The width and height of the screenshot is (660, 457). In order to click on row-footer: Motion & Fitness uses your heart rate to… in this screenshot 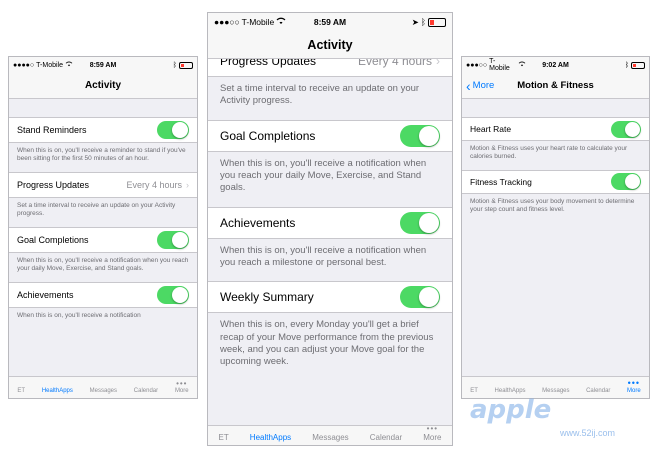, I will do `click(549, 153)`.